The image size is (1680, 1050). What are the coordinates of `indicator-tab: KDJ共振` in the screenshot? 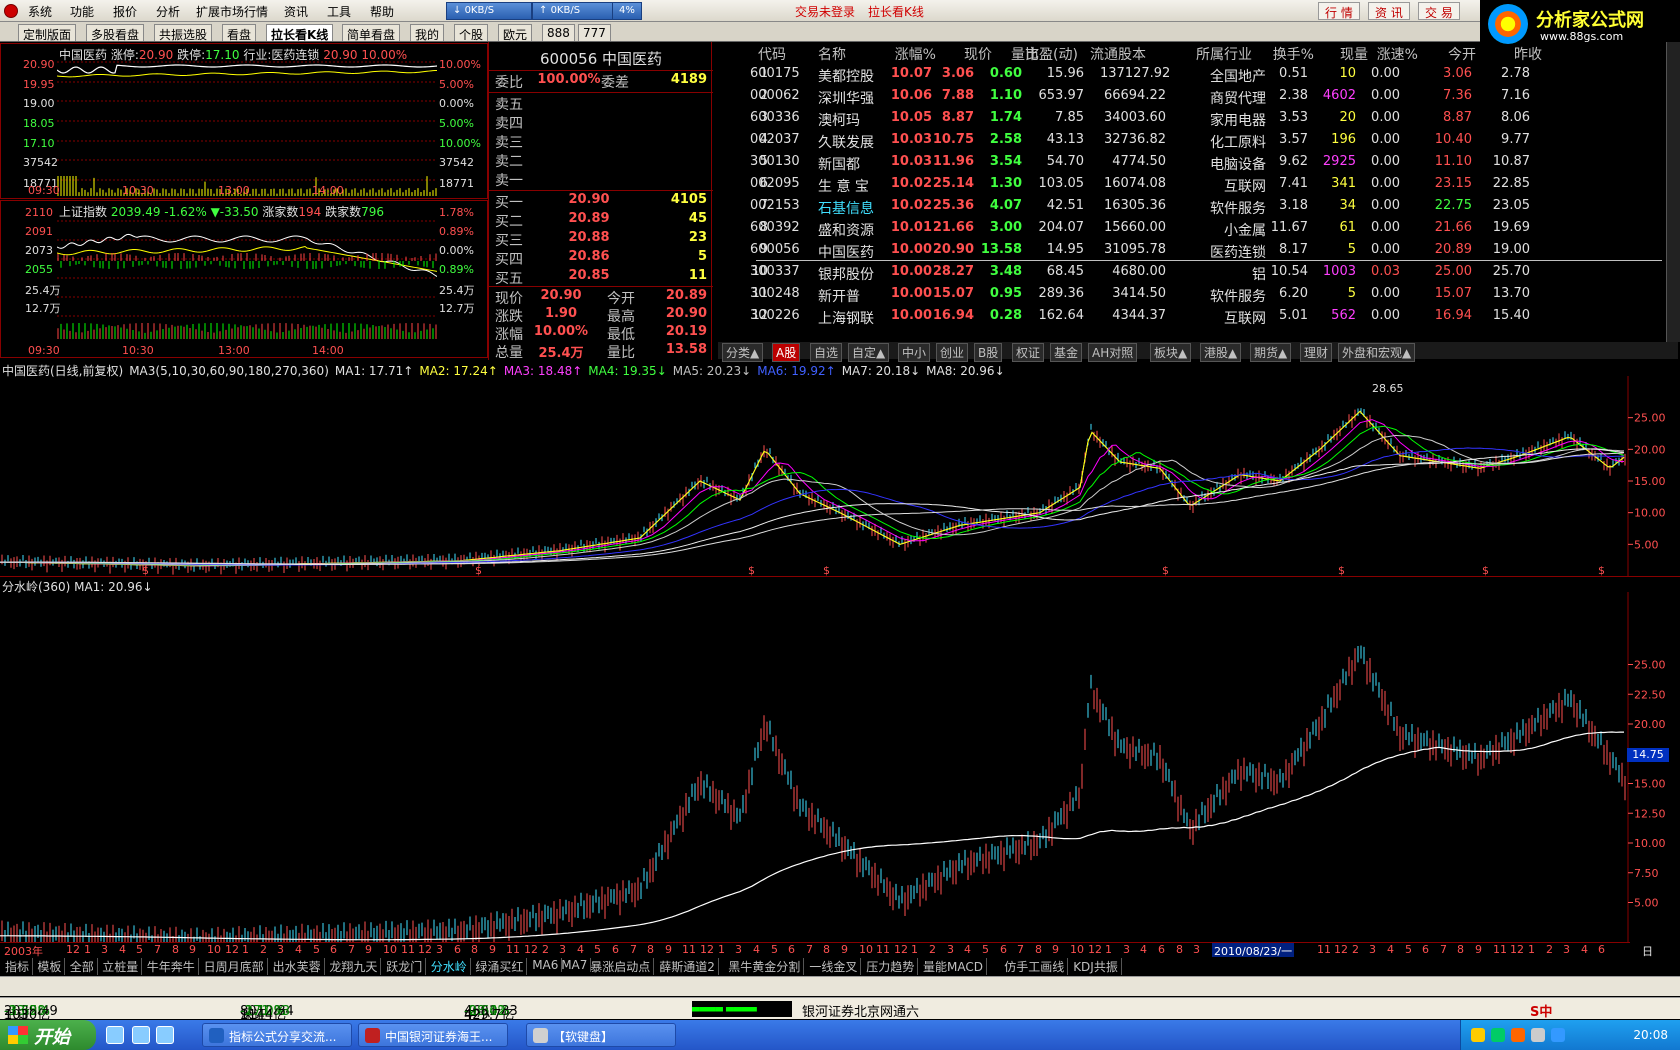 It's located at (1096, 966).